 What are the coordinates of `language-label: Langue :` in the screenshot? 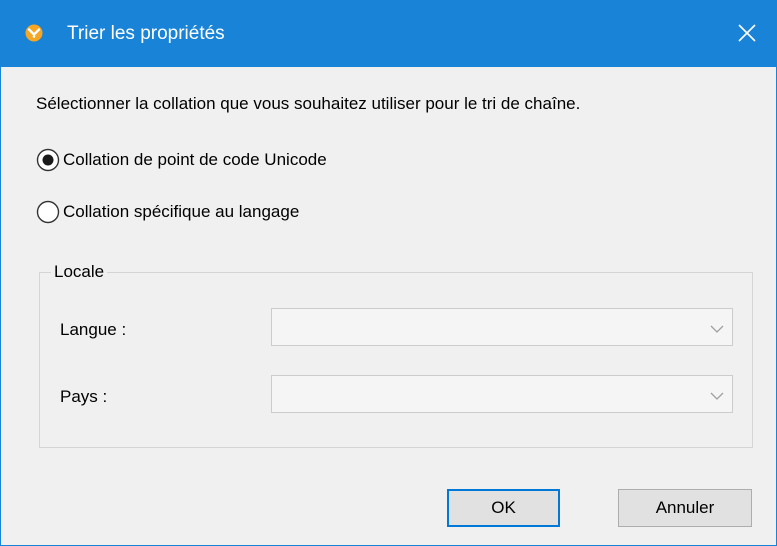 It's located at (93, 329).